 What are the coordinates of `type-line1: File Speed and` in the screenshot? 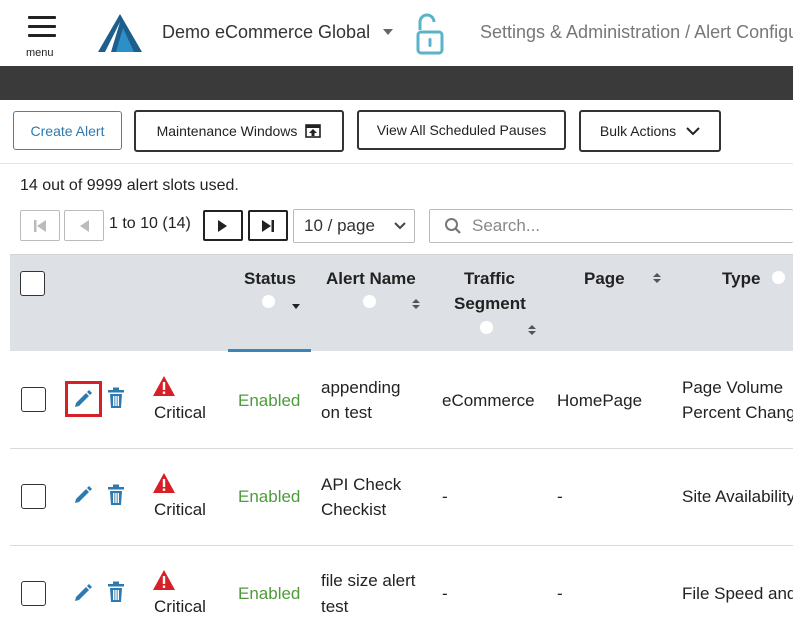 It's located at (737, 593).